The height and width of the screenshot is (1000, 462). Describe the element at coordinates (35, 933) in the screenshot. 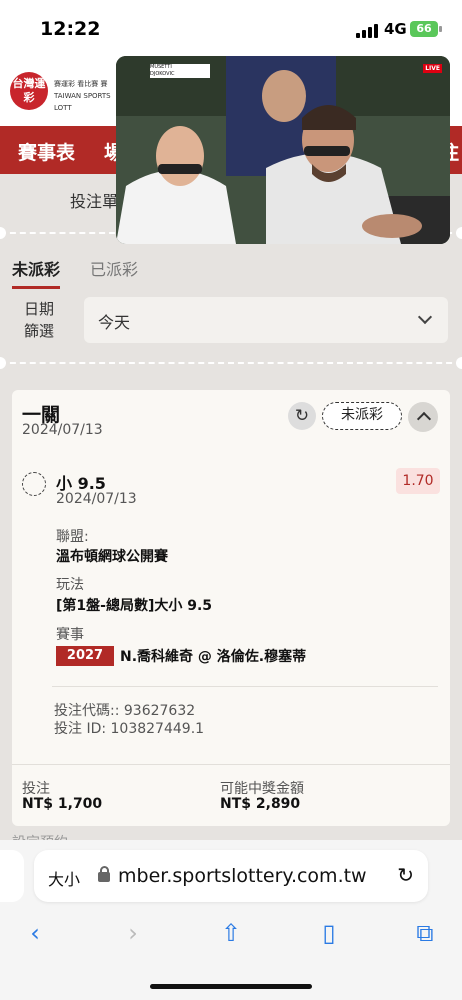

I see `back-icon: ‹` at that location.